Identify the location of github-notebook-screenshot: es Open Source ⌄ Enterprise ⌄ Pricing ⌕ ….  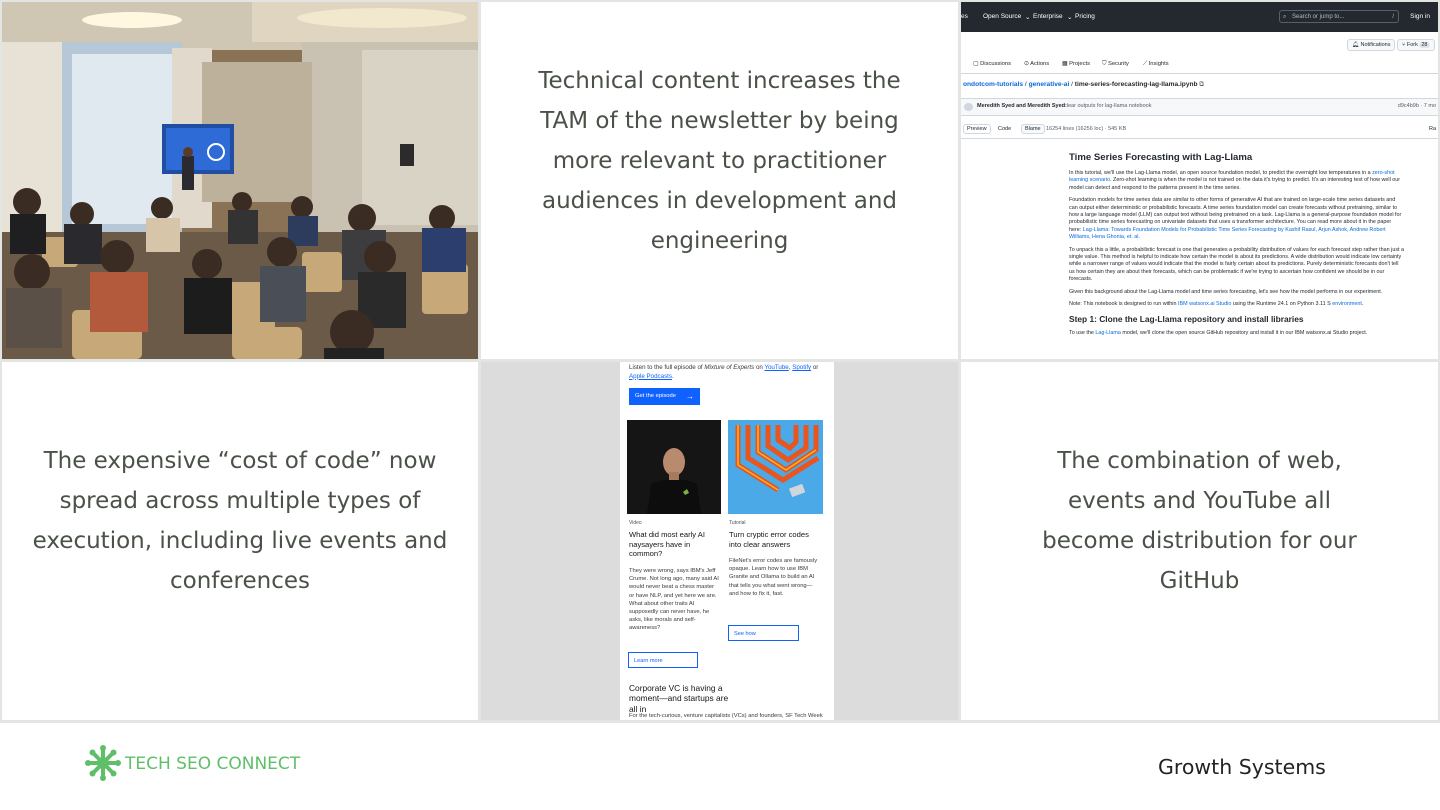
(1199, 180).